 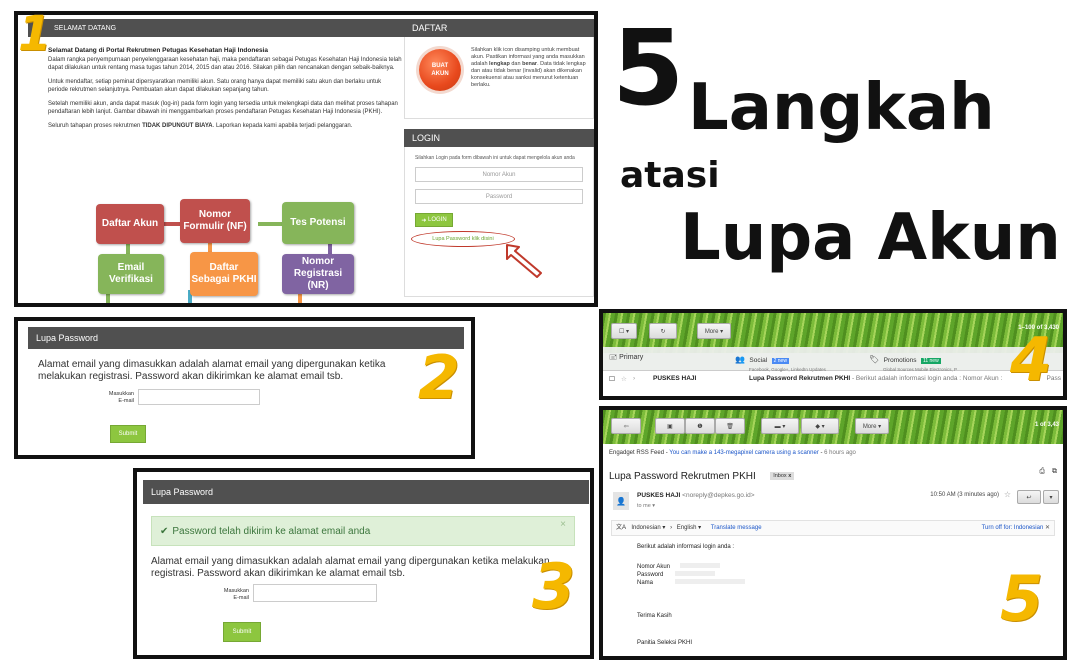 What do you see at coordinates (224, 274) in the screenshot?
I see `flow-daftar-pkhi: Daftar Sebagai PKHI` at bounding box center [224, 274].